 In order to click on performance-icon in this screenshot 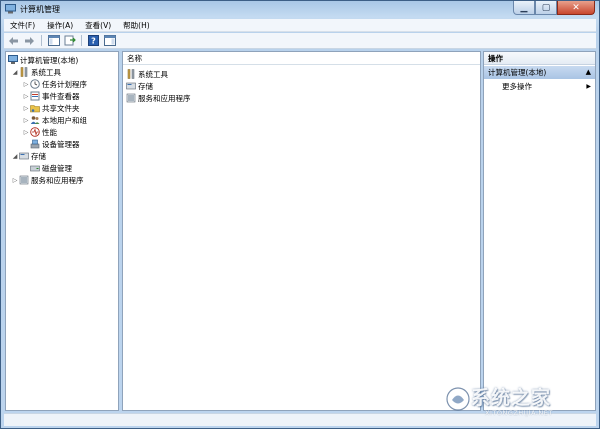, I will do `click(35, 132)`.